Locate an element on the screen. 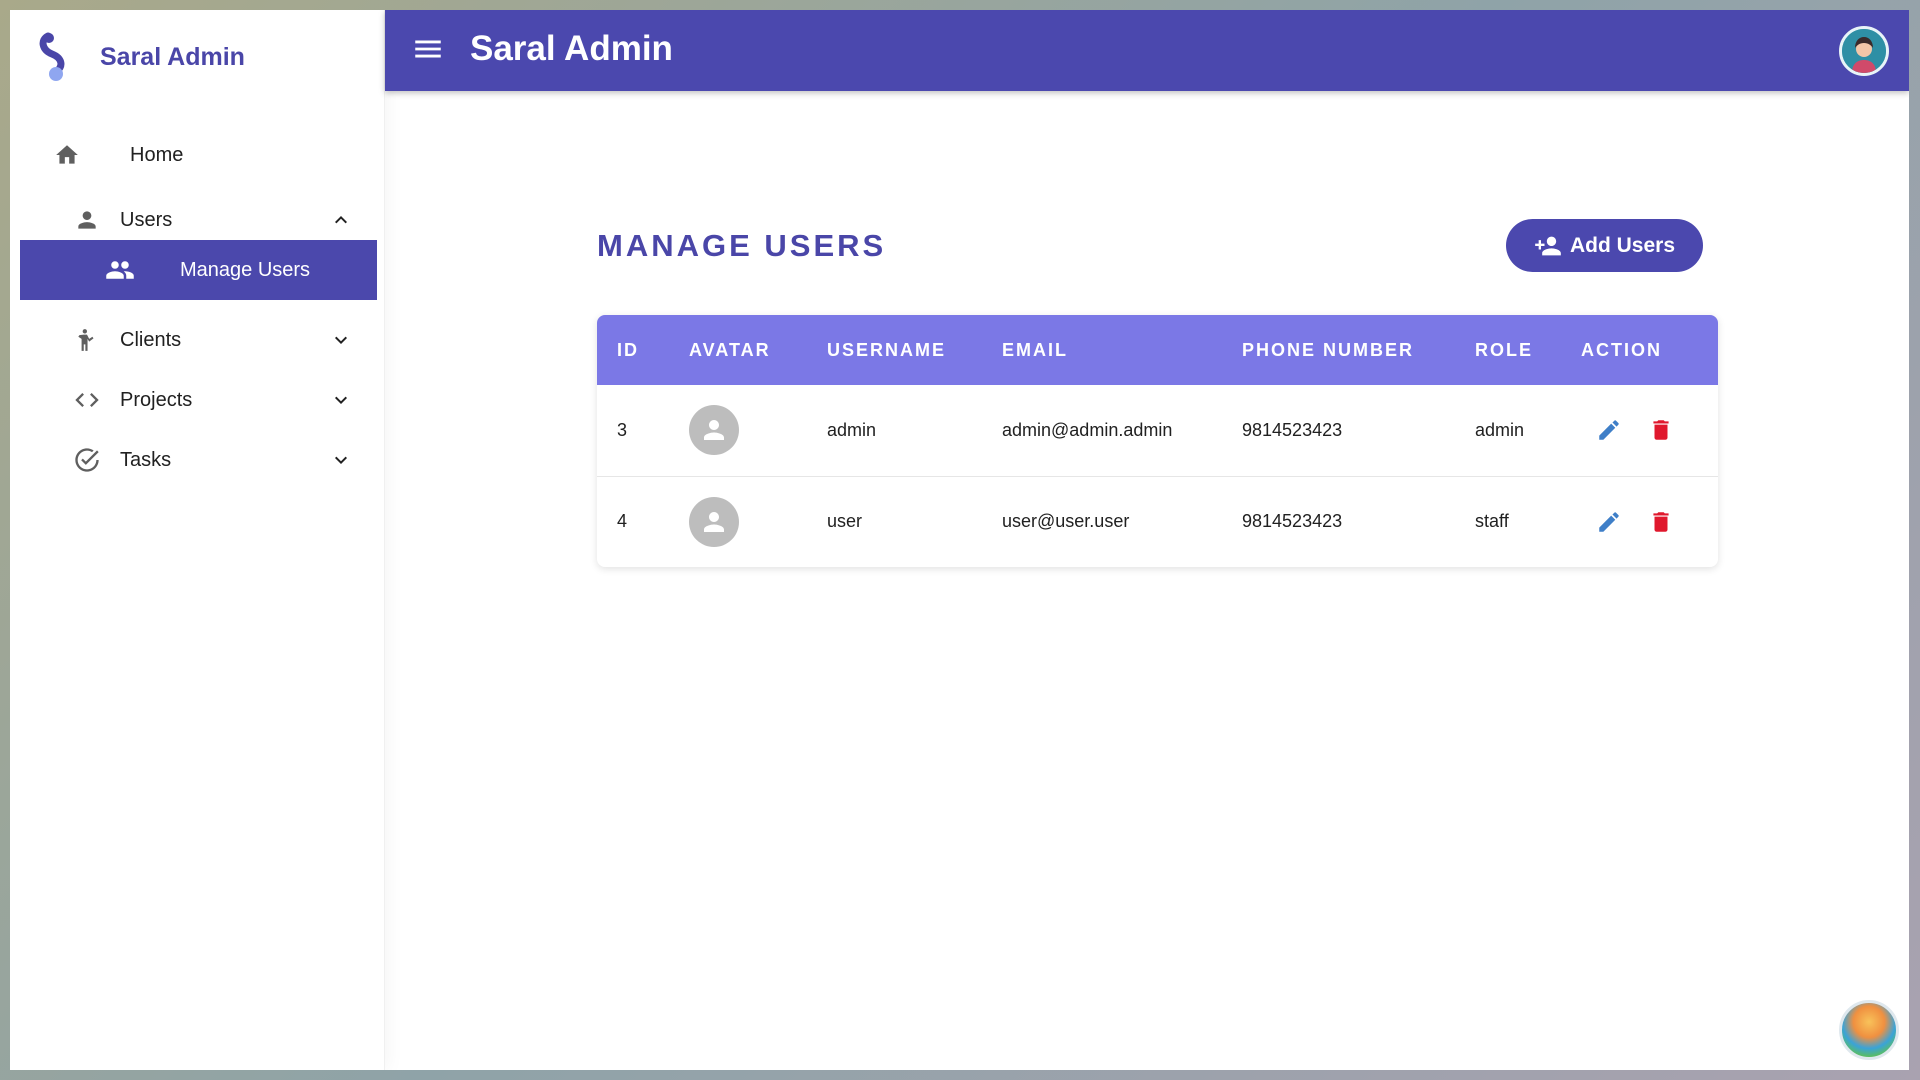 The image size is (1920, 1080). sidebar-item-clients: Clients is located at coordinates (198, 340).